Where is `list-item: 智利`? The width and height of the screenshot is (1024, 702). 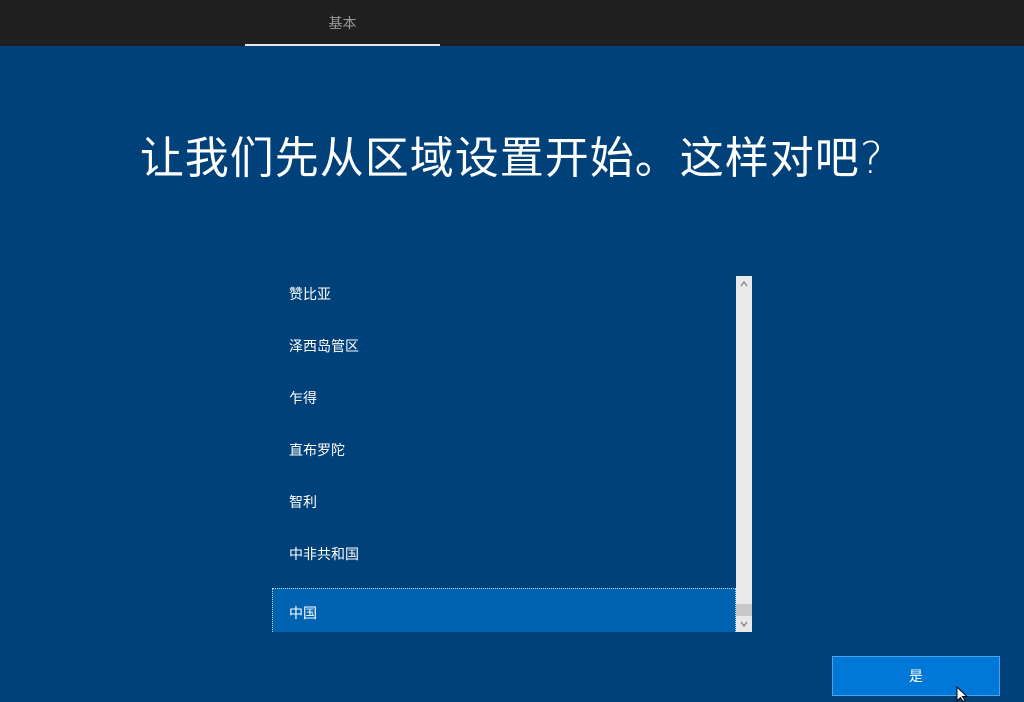
list-item: 智利 is located at coordinates (504, 510).